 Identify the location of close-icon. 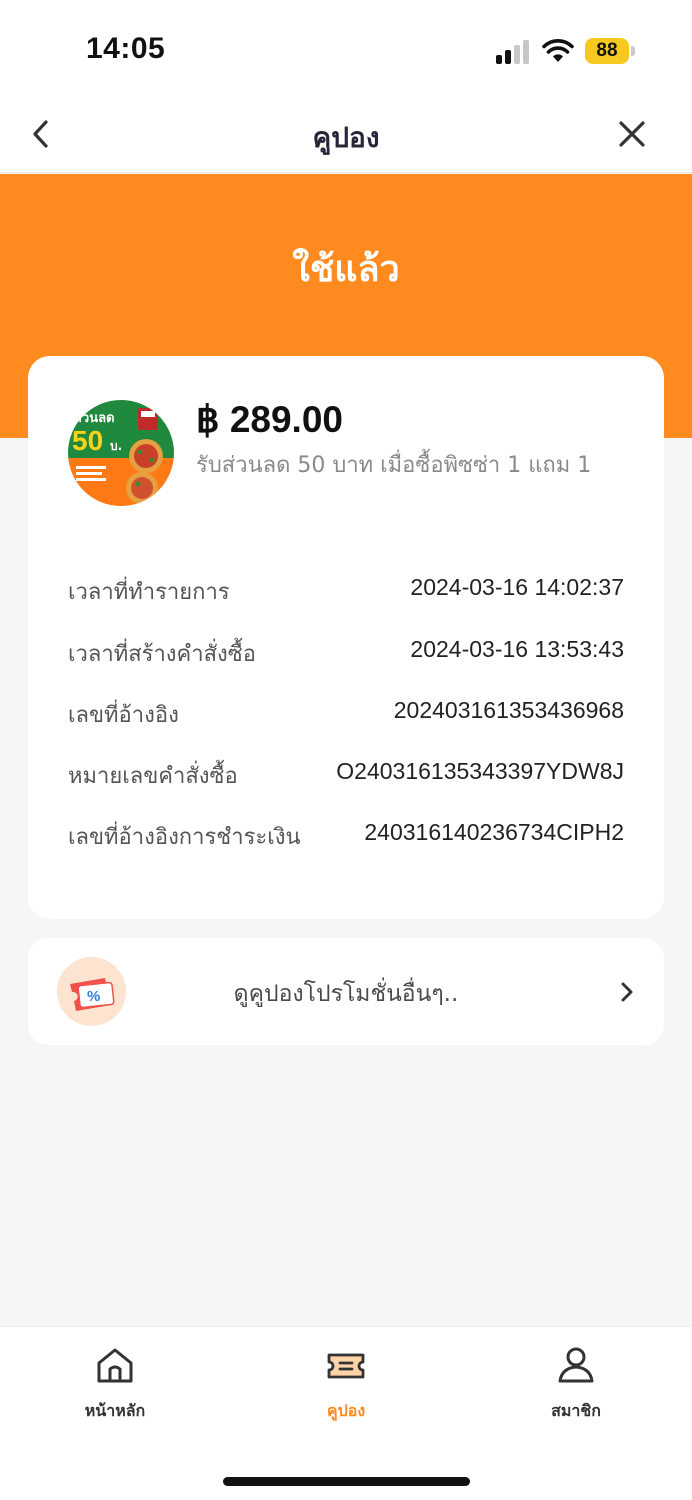
(632, 134).